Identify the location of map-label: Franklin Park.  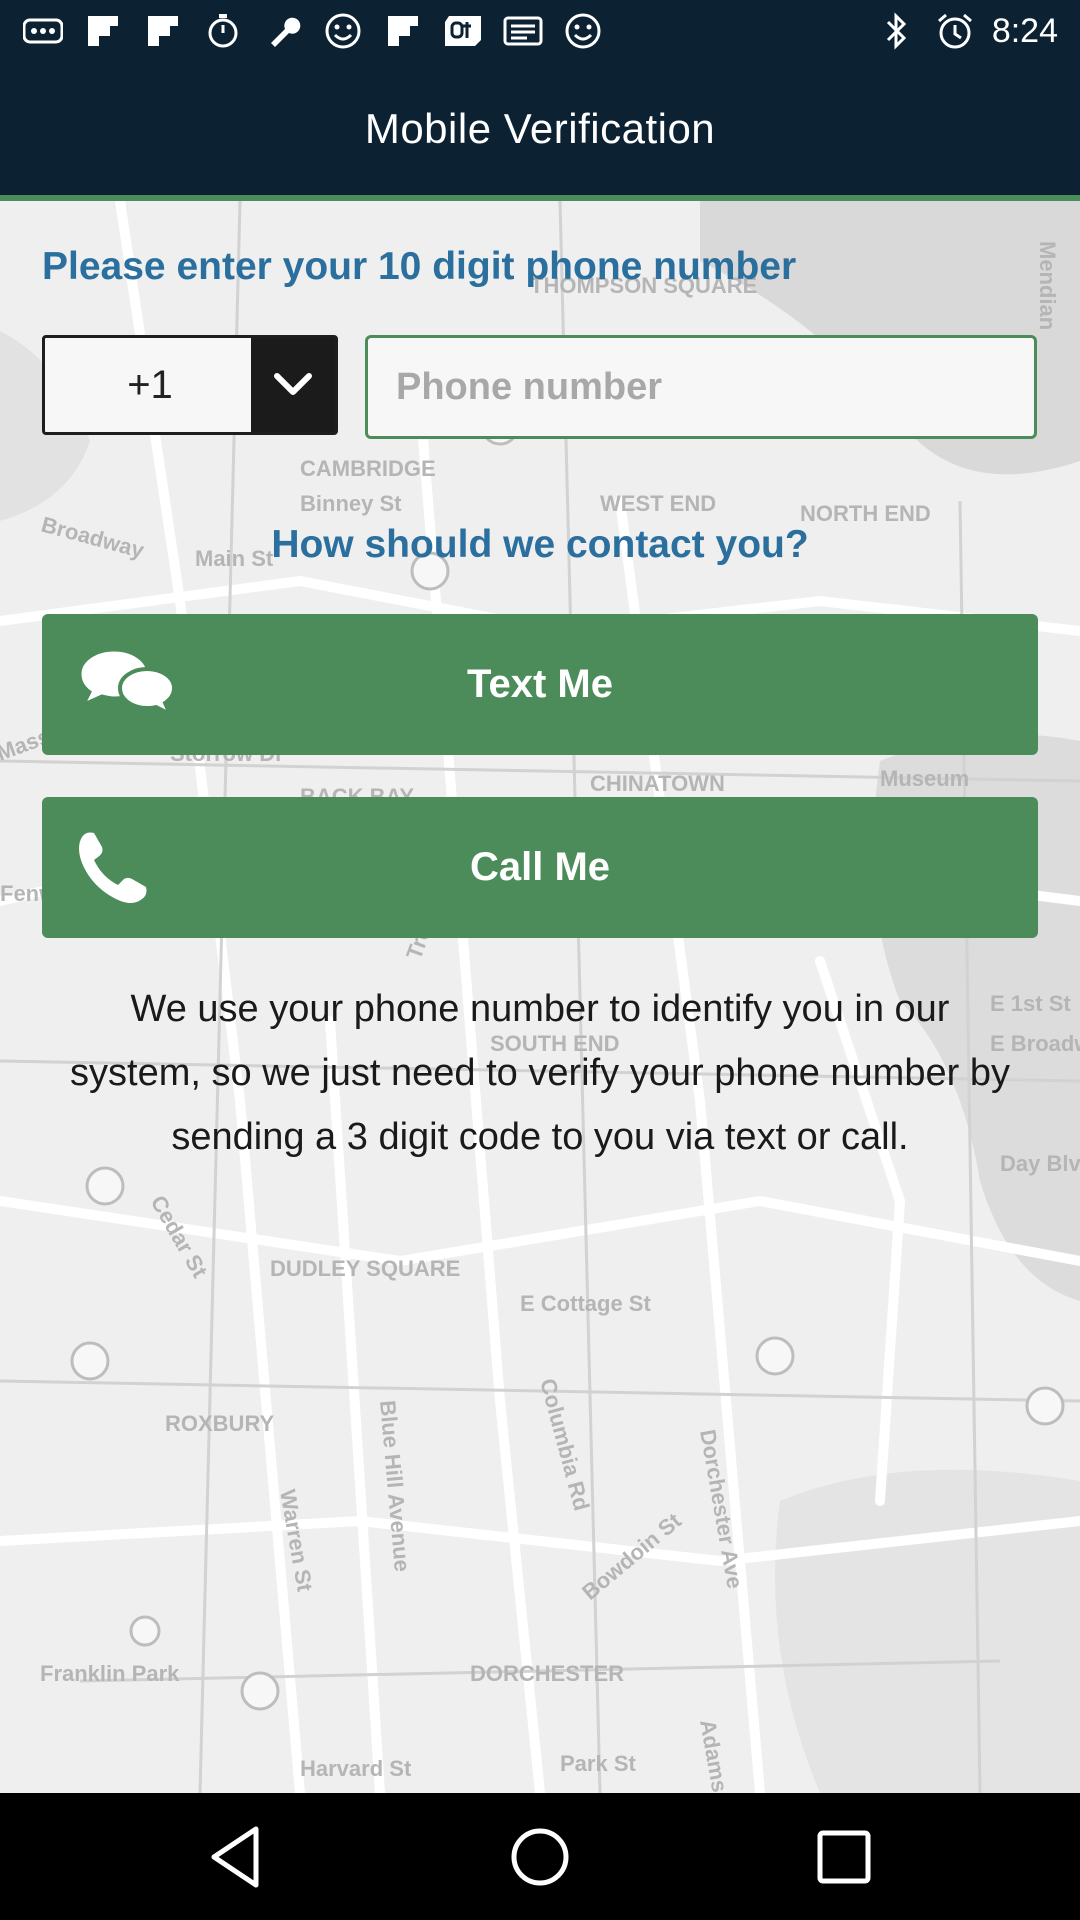
(110, 1673).